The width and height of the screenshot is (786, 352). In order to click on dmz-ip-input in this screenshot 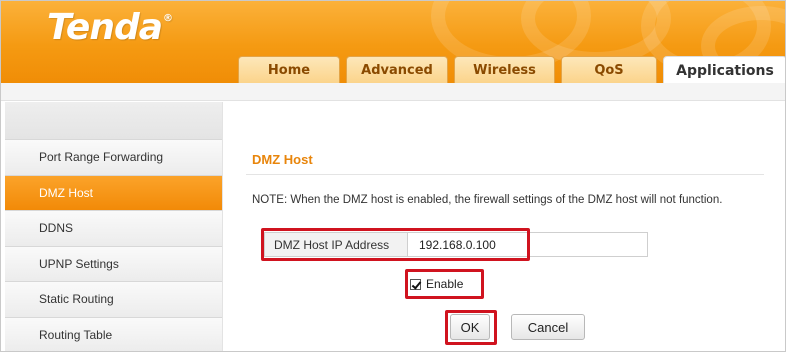, I will do `click(493, 244)`.